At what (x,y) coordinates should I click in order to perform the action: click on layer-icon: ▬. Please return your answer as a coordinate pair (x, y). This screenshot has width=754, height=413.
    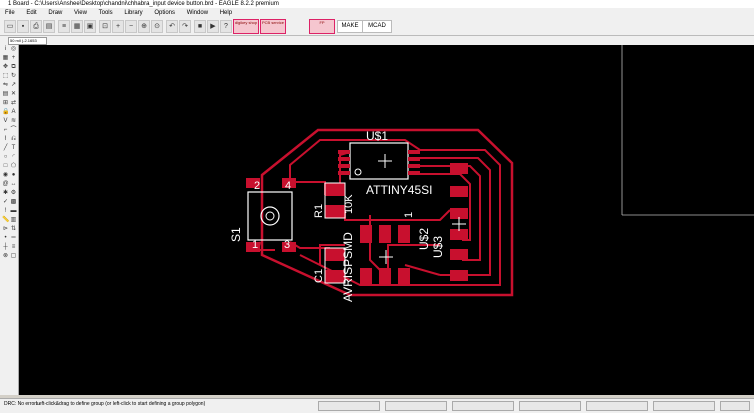
    Looking at the image, I should click on (13, 211).